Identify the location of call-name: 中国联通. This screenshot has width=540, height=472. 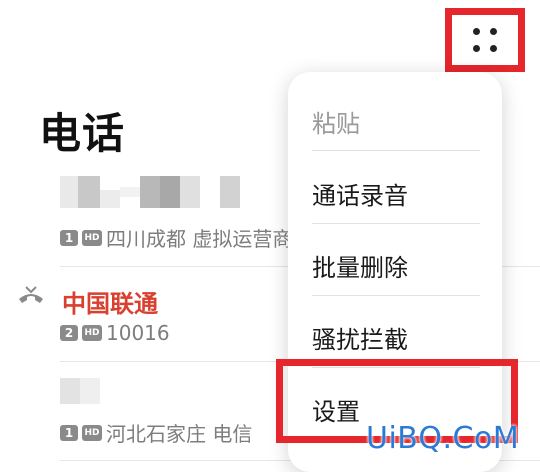
(110, 301).